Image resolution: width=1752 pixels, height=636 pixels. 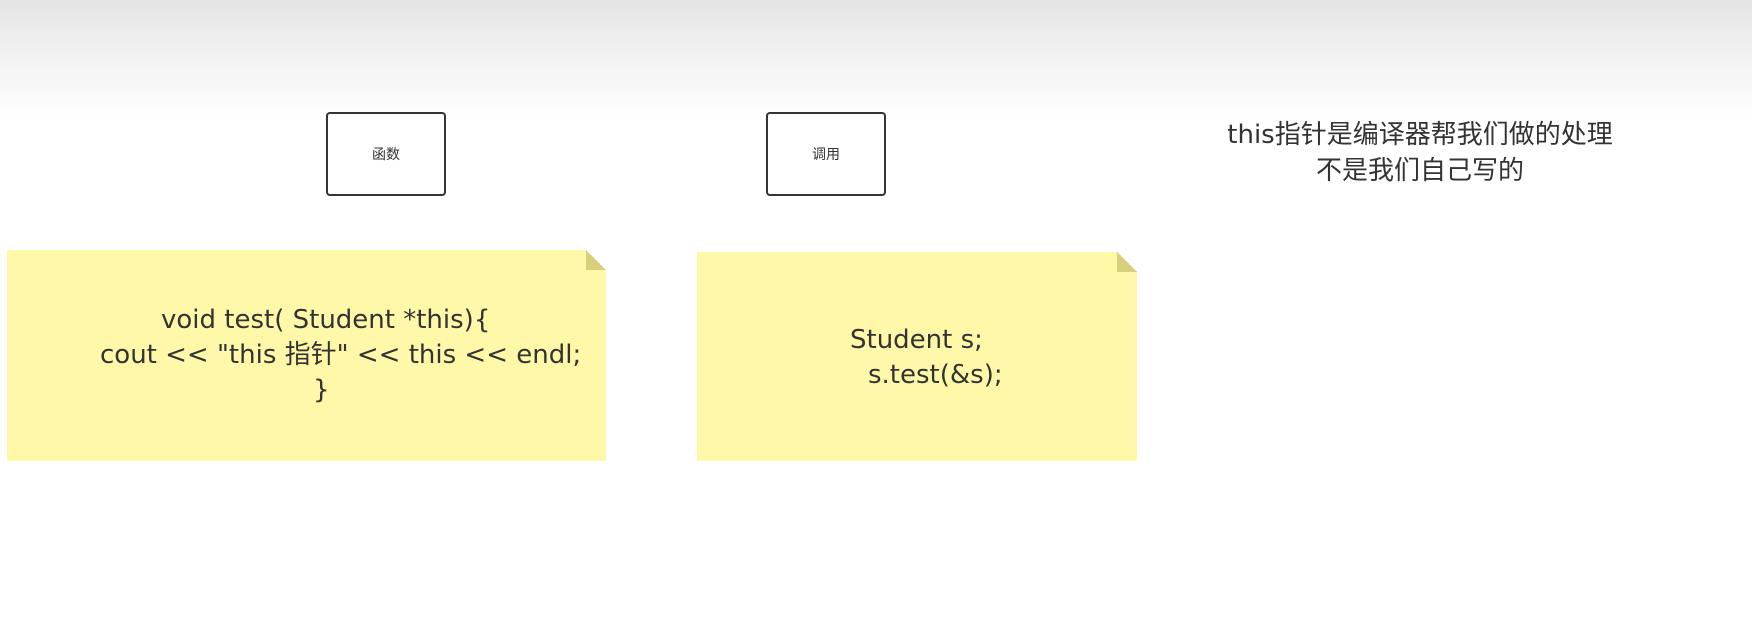 I want to click on function-code-line-1: void test( Student *this){, so click(x=326, y=320).